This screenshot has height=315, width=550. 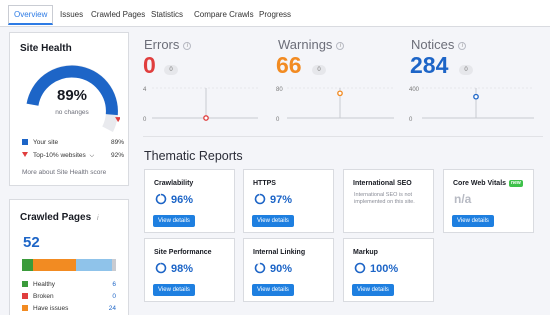 I want to click on bar-segment-healthy, so click(x=27, y=265).